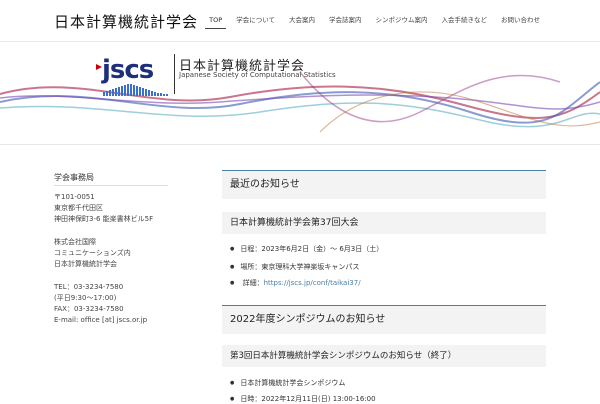 The image size is (600, 404). What do you see at coordinates (294, 267) in the screenshot?
I see `meeting-venue: 場所：東京理科大学神楽坂キャンパス` at bounding box center [294, 267].